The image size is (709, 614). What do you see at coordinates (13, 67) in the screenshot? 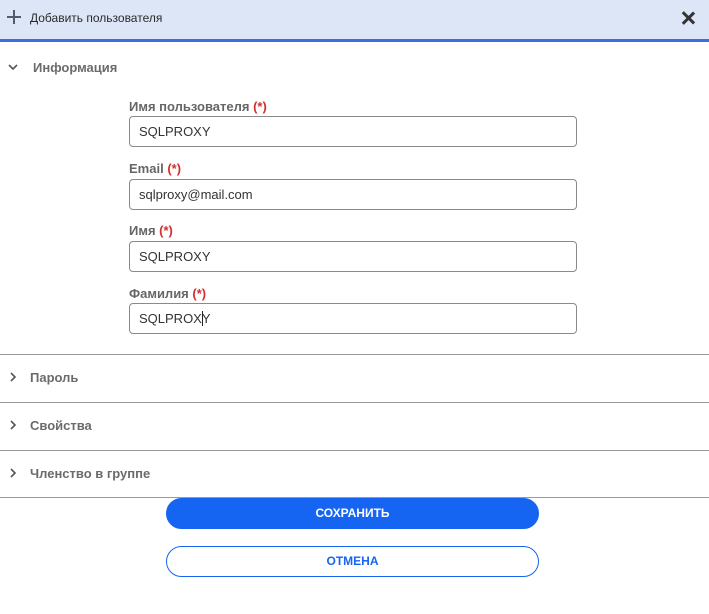
I see `chevron-down-icon` at bounding box center [13, 67].